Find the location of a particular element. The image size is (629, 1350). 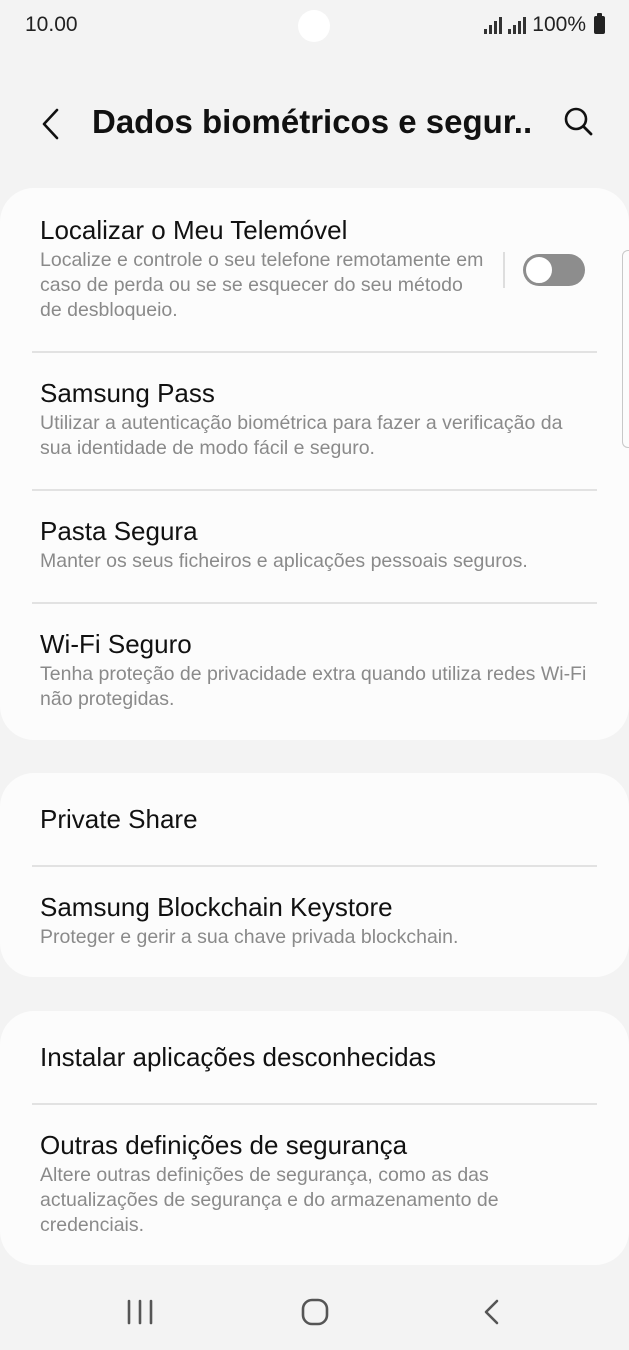

status-indicators: 100% is located at coordinates (544, 25).